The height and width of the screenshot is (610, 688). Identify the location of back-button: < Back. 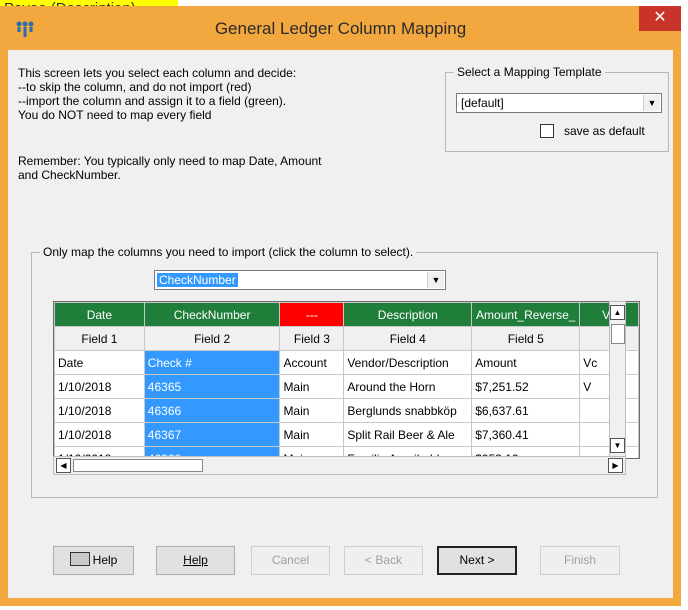
(383, 560).